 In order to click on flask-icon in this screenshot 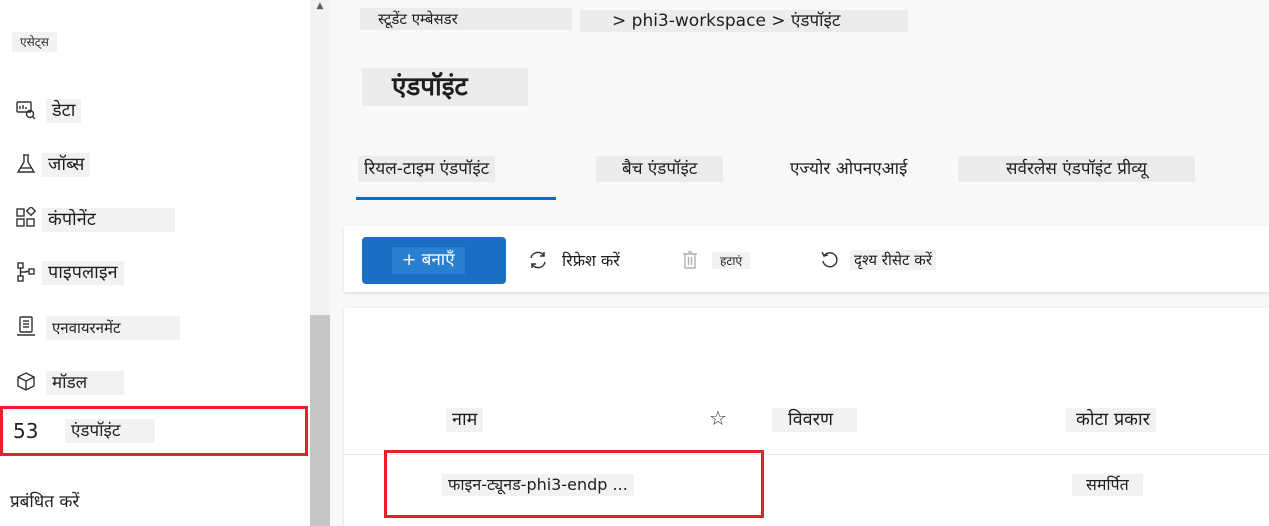, I will do `click(26, 164)`.